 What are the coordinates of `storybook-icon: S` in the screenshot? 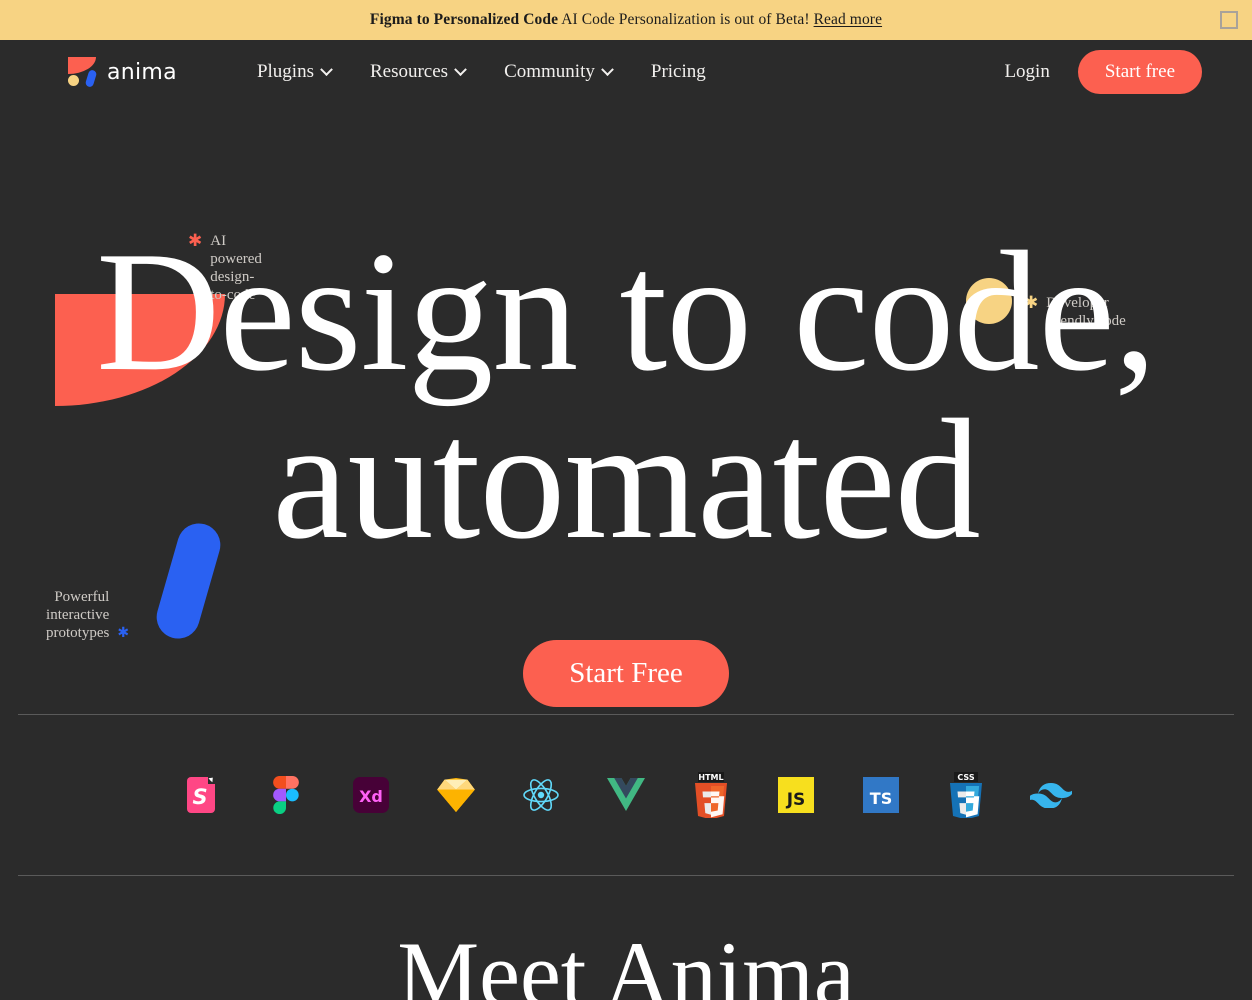 It's located at (201, 795).